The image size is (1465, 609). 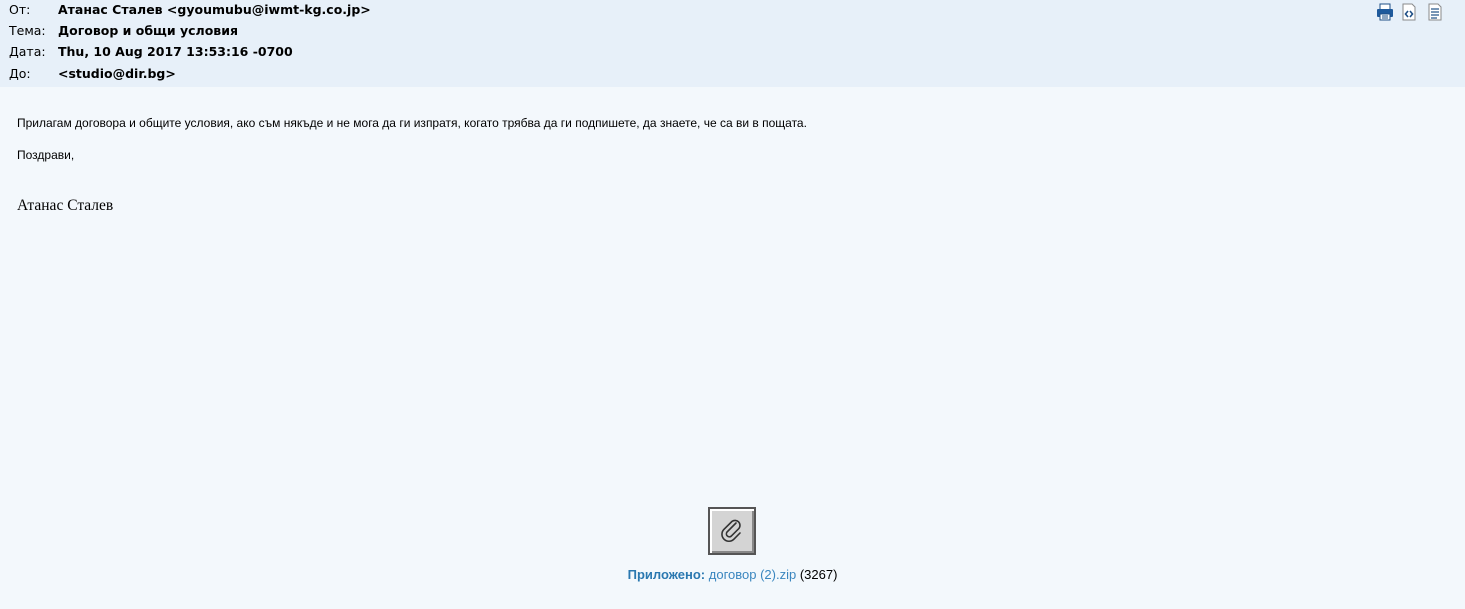 I want to click on attachment-label: Приложено:, so click(x=666, y=574).